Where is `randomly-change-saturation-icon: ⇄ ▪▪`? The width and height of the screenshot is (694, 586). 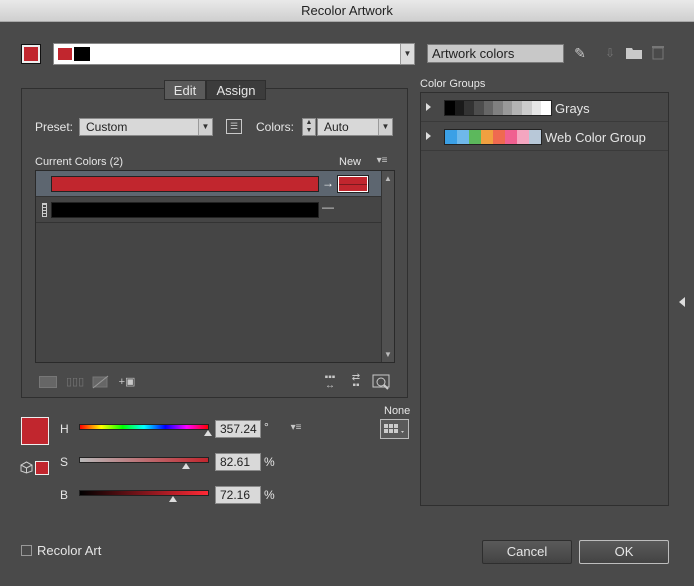 randomly-change-saturation-icon: ⇄ ▪▪ is located at coordinates (356, 382).